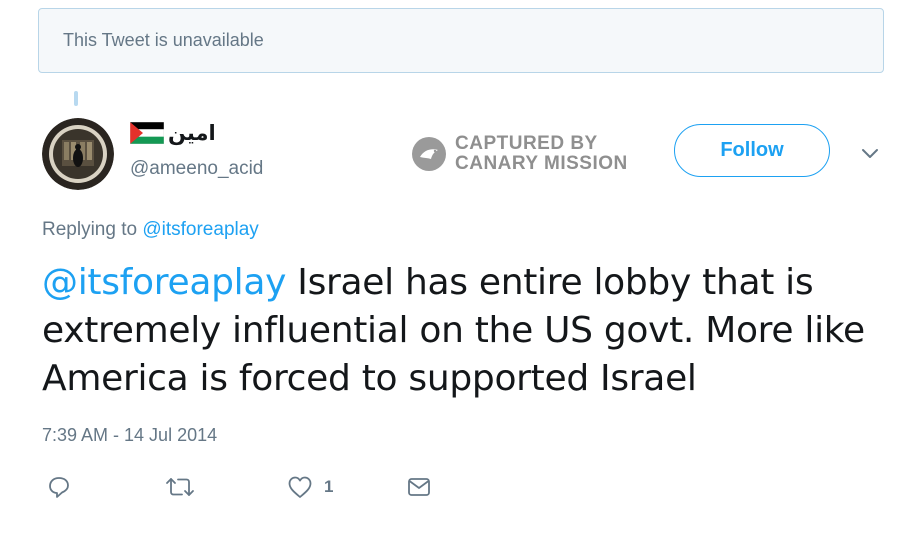  Describe the element at coordinates (200, 229) in the screenshot. I see `replying-handle-link: @itsforeaplay` at that location.